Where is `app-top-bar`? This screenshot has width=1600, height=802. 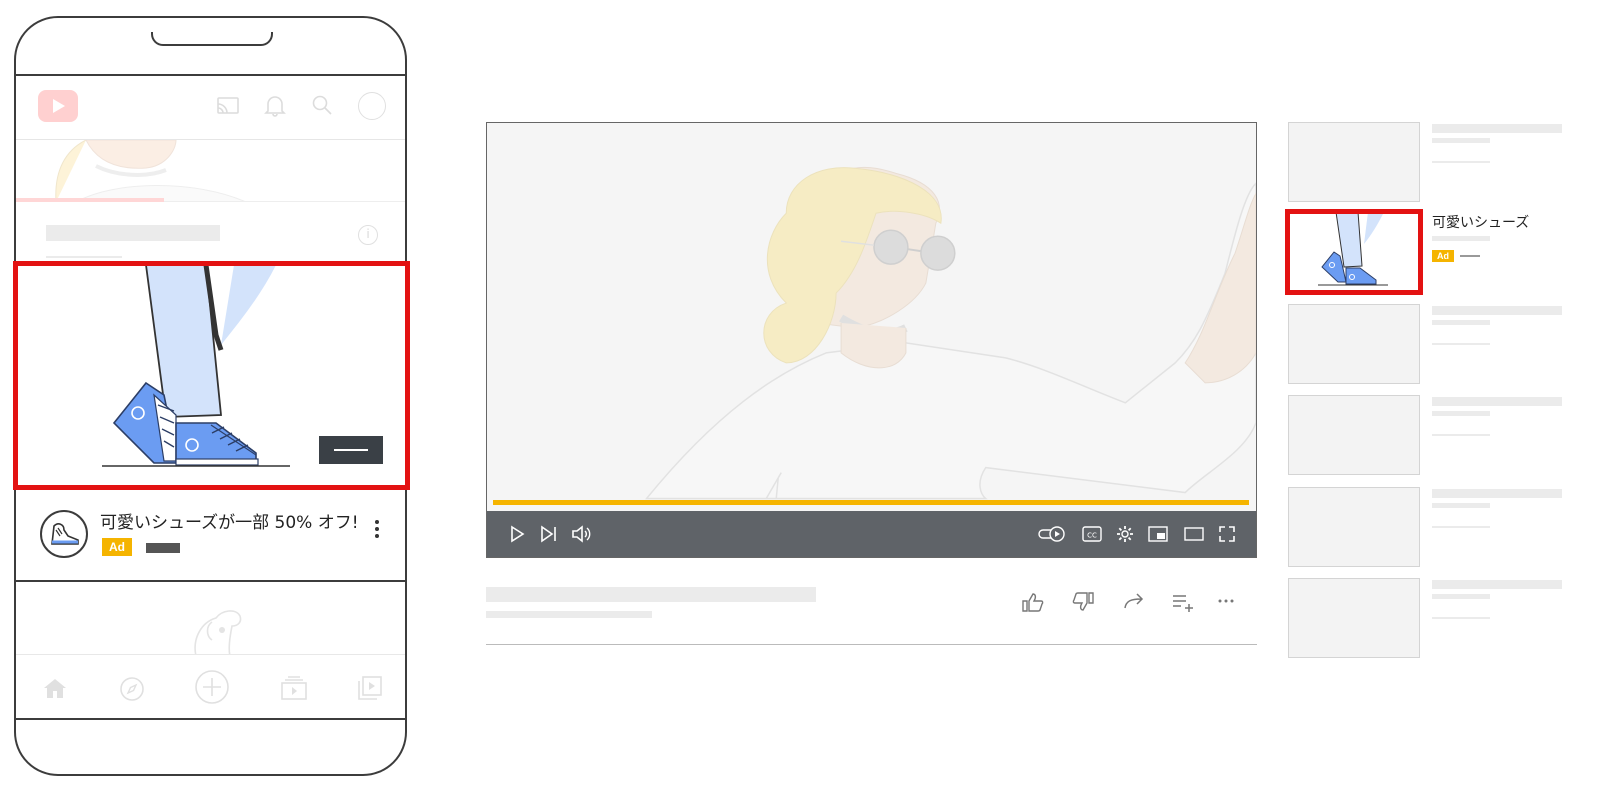
app-top-bar is located at coordinates (210, 108).